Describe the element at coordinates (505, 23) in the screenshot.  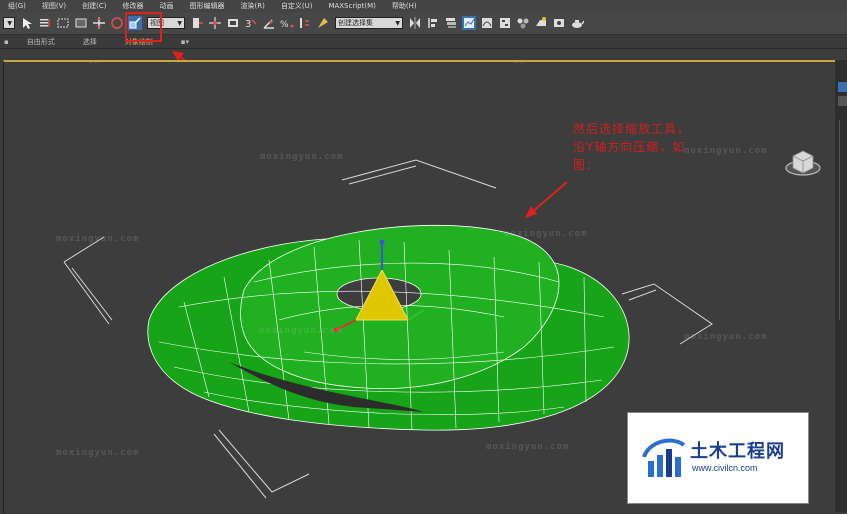
I see `schematic-icon` at that location.